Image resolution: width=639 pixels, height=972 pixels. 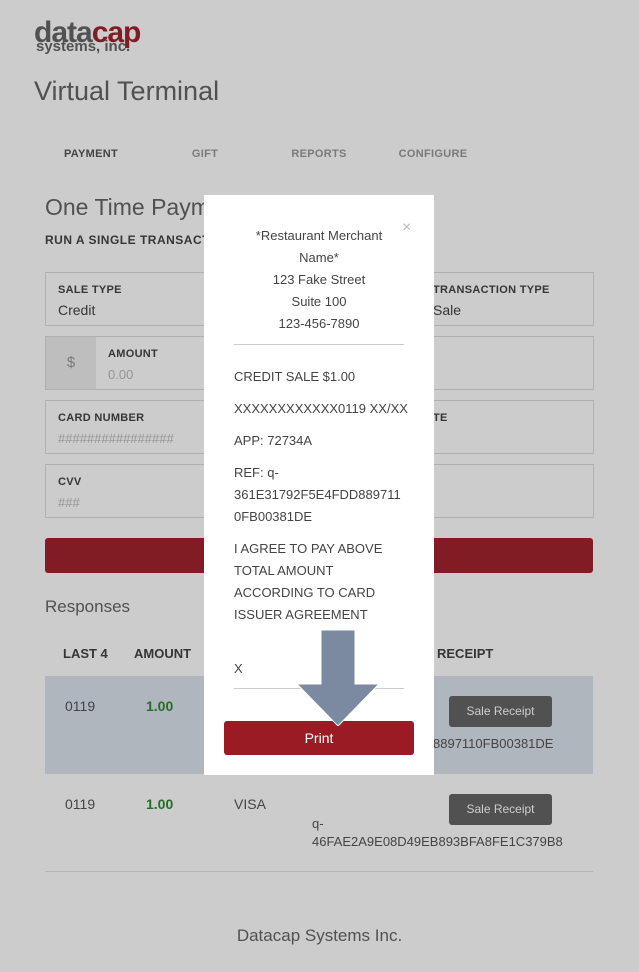 What do you see at coordinates (319, 344) in the screenshot?
I see `receipt-divider` at bounding box center [319, 344].